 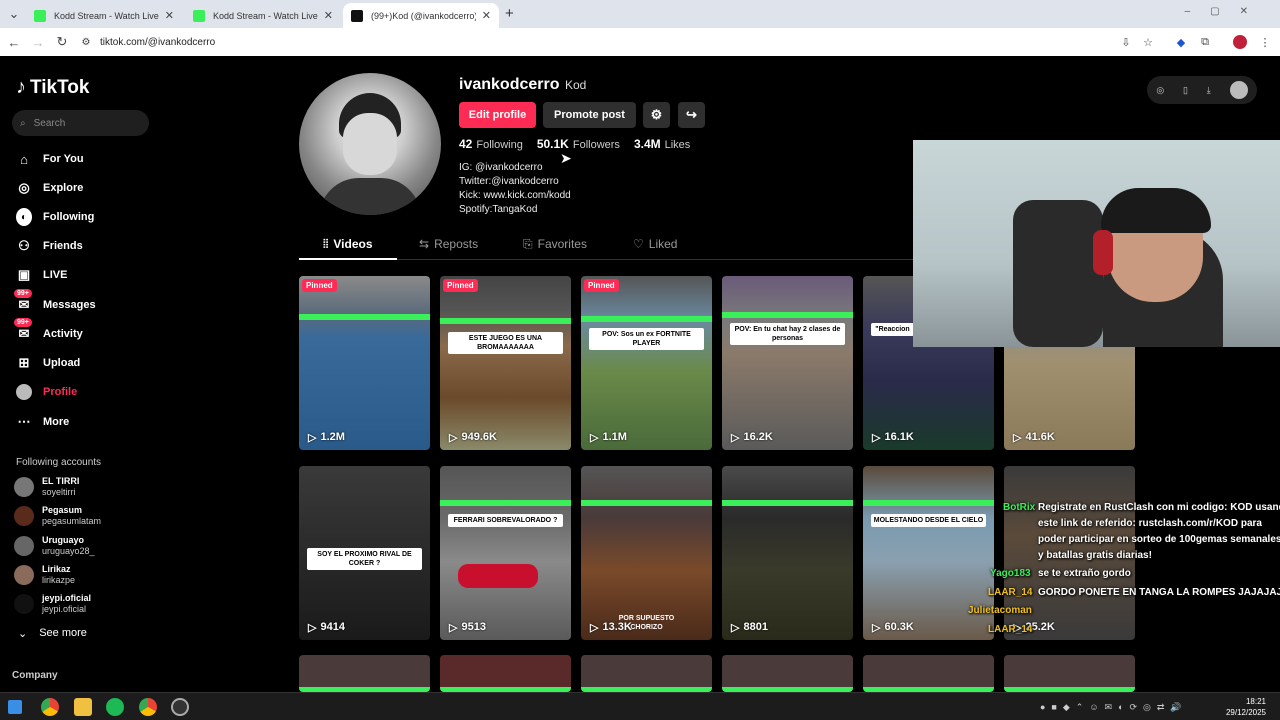 I want to click on install-app-icon: ⇩, so click(x=1126, y=42).